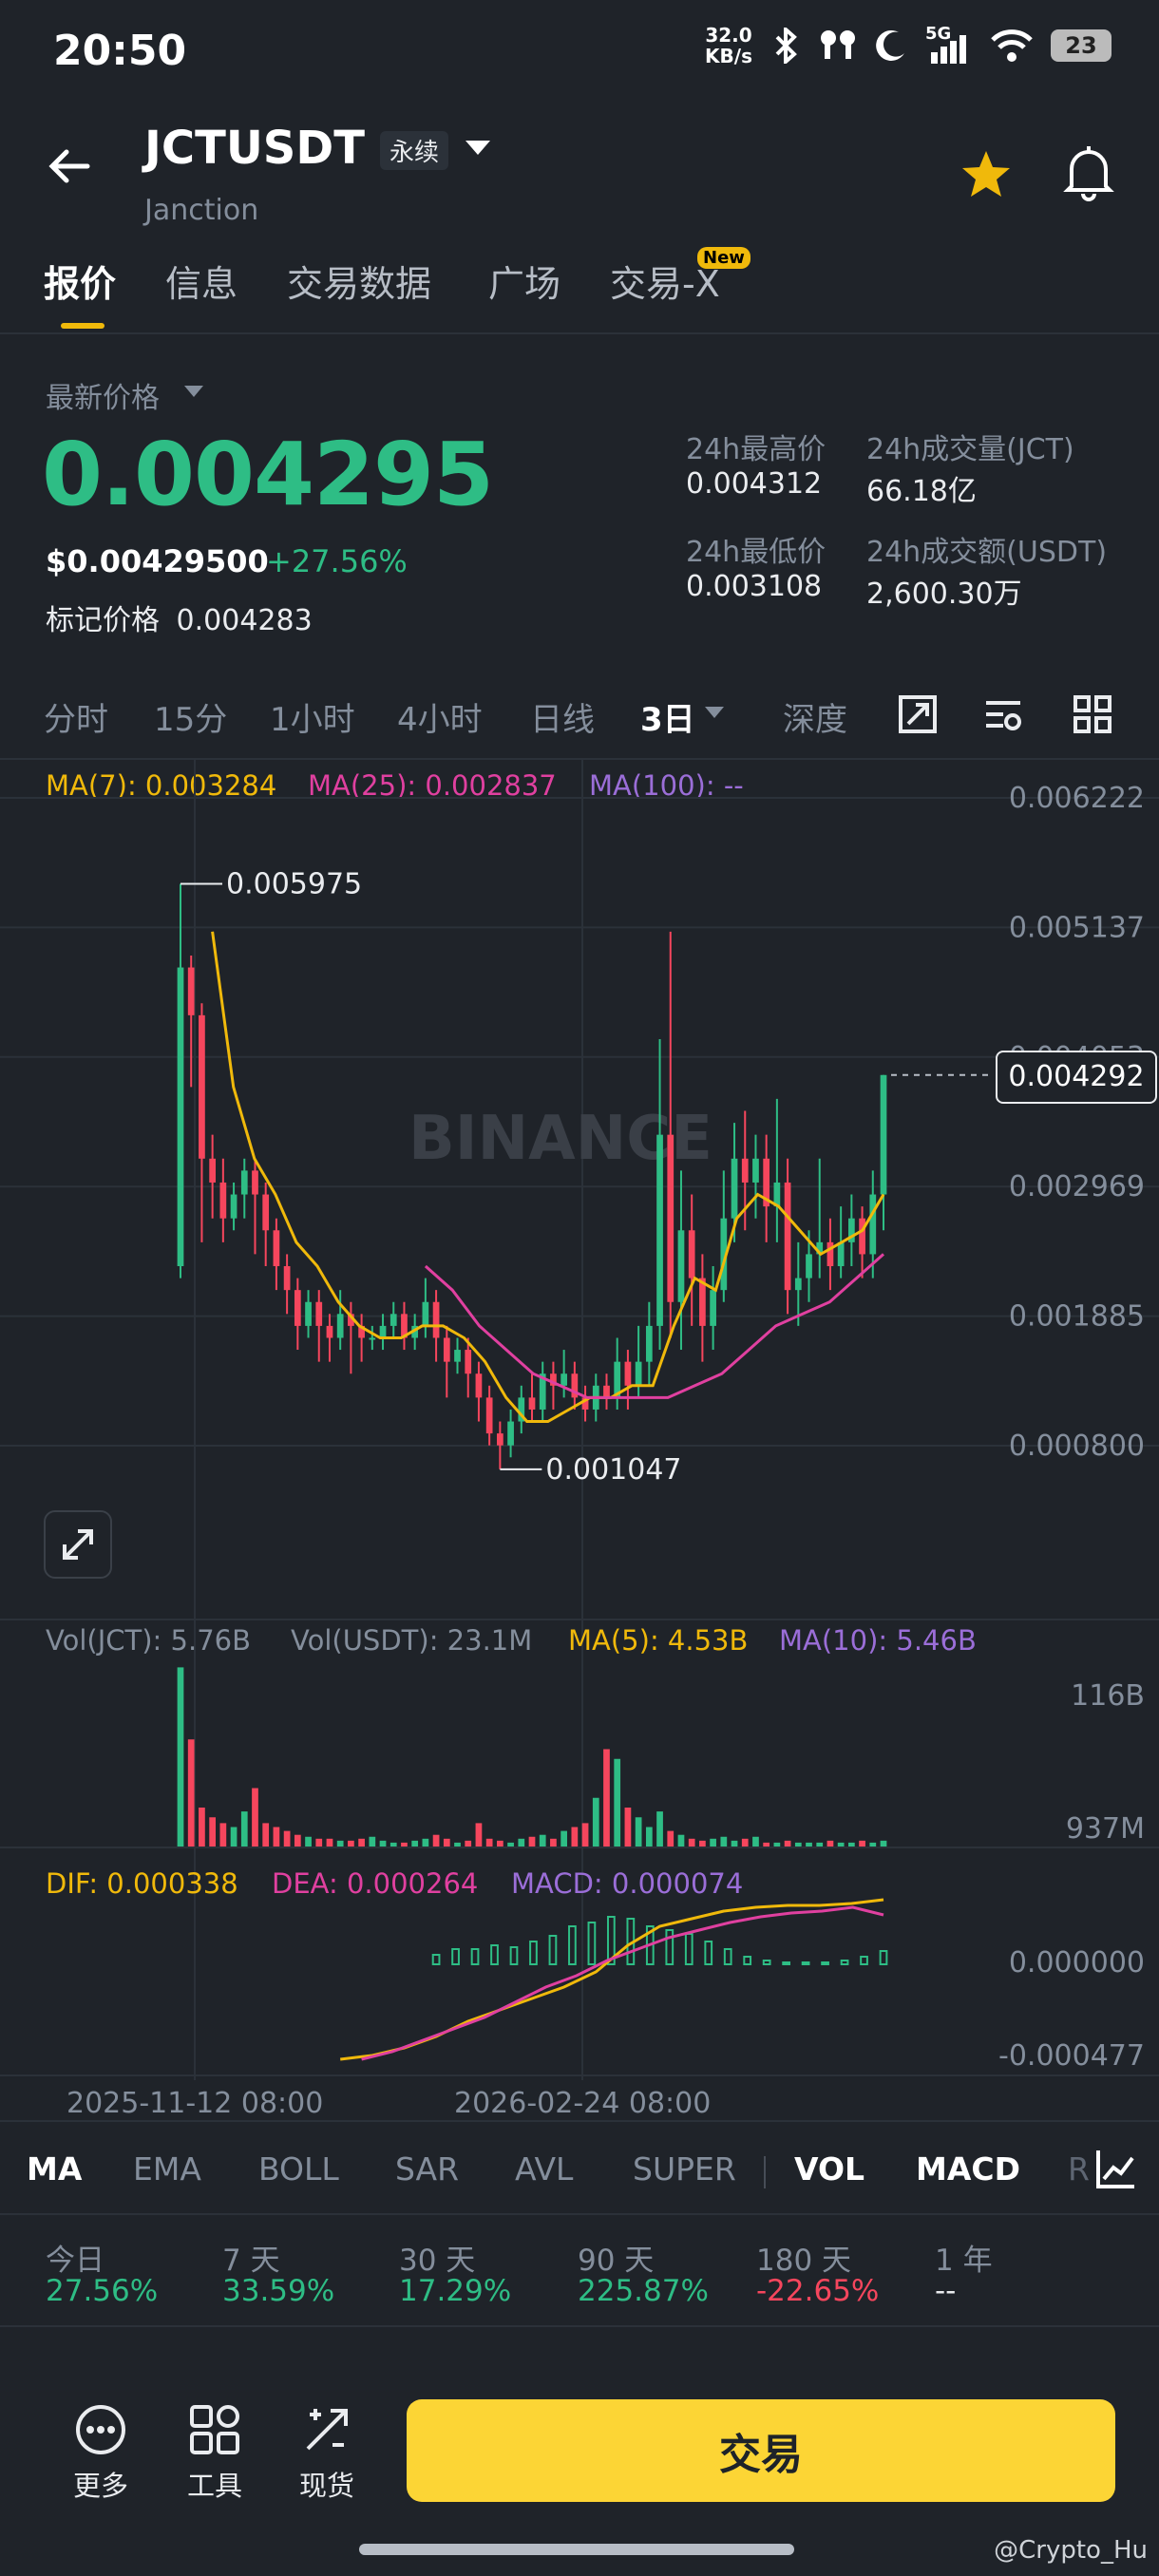  Describe the element at coordinates (986, 174) in the screenshot. I see `favorite-star-icon` at that location.